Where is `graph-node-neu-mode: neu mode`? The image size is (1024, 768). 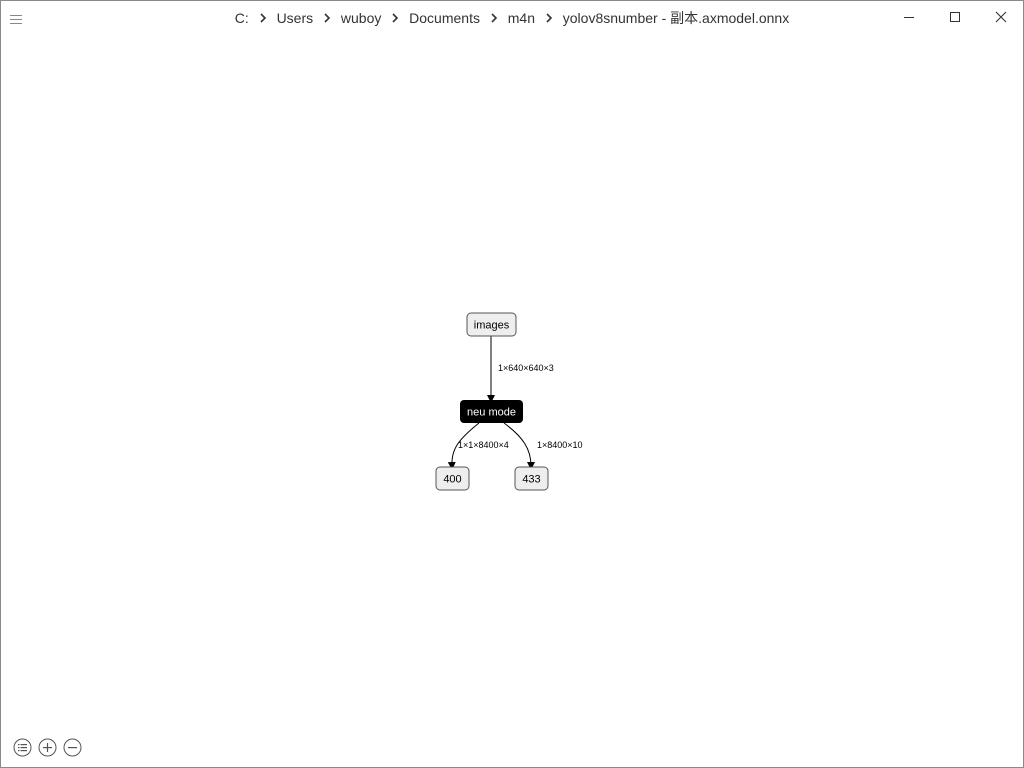
graph-node-neu-mode: neu mode is located at coordinates (491, 411).